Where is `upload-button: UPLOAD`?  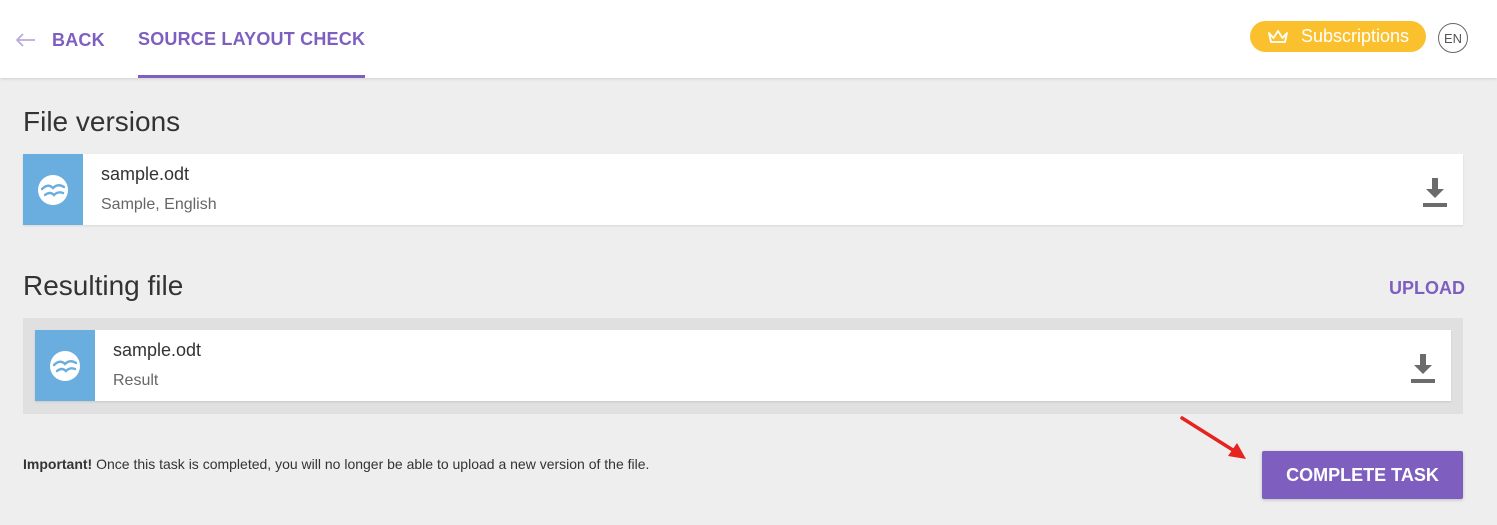 upload-button: UPLOAD is located at coordinates (1427, 288).